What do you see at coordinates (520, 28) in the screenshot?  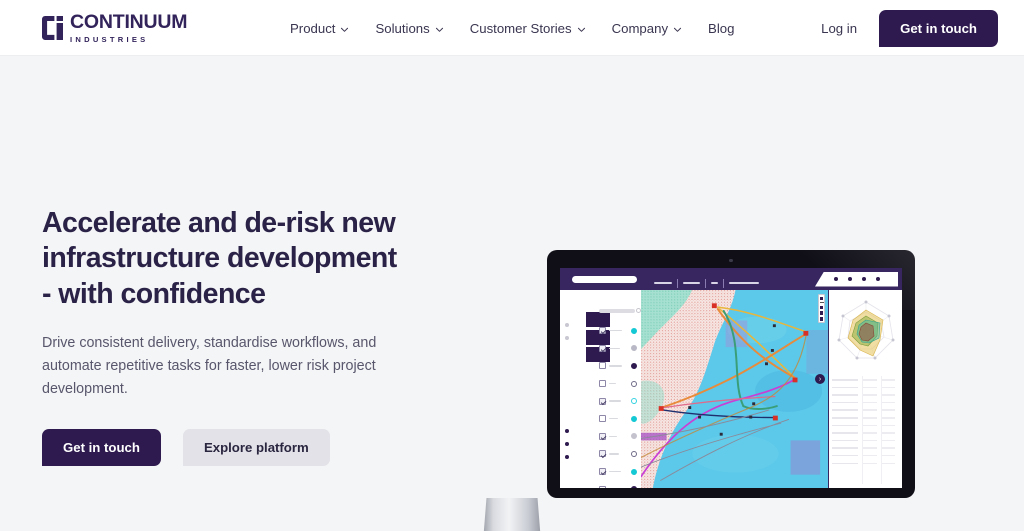 I see `nav-label: Customer Stories` at bounding box center [520, 28].